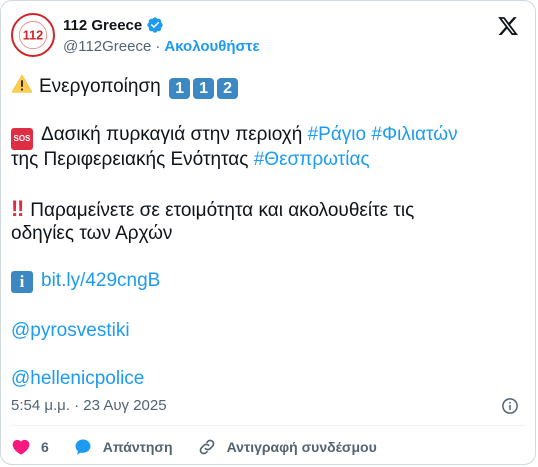 The image size is (538, 467). What do you see at coordinates (17, 208) in the screenshot?
I see `double-exclamation-icon: ‼` at bounding box center [17, 208].